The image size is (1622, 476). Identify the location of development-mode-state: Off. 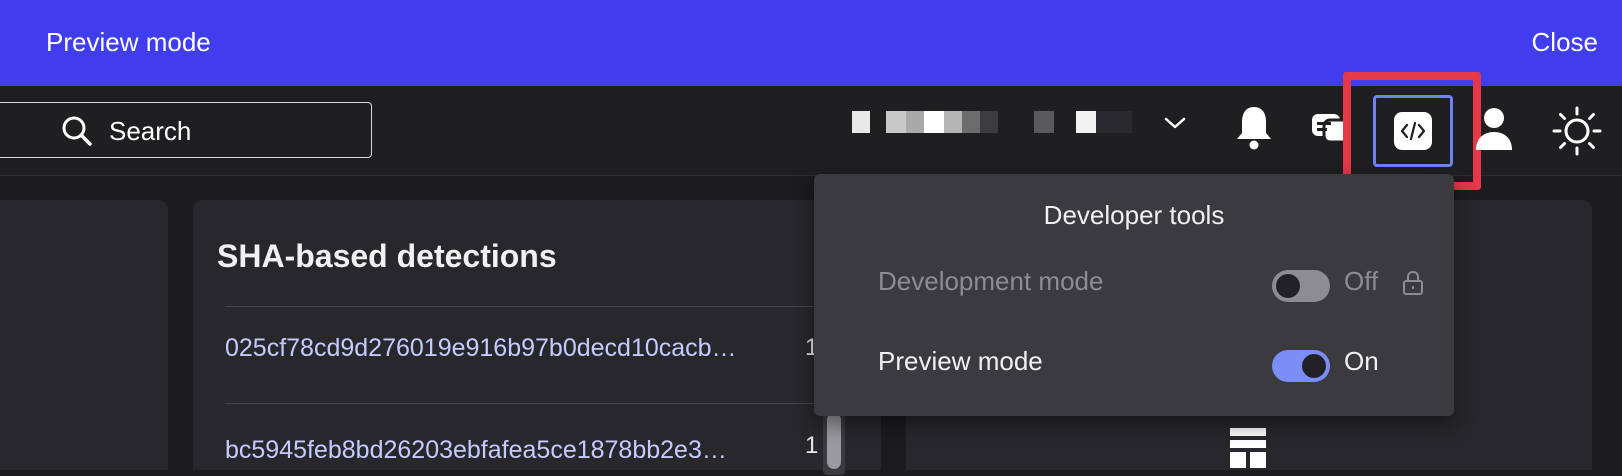
(1361, 281).